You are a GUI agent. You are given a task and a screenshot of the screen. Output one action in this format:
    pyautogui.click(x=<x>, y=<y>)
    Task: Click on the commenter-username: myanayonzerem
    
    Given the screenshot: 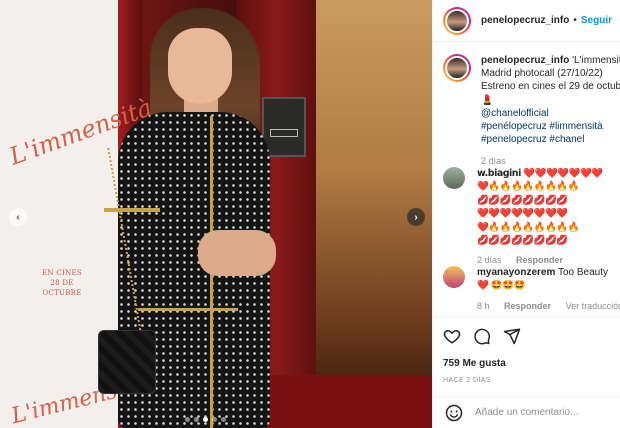 What is the action you would take?
    pyautogui.click(x=516, y=272)
    